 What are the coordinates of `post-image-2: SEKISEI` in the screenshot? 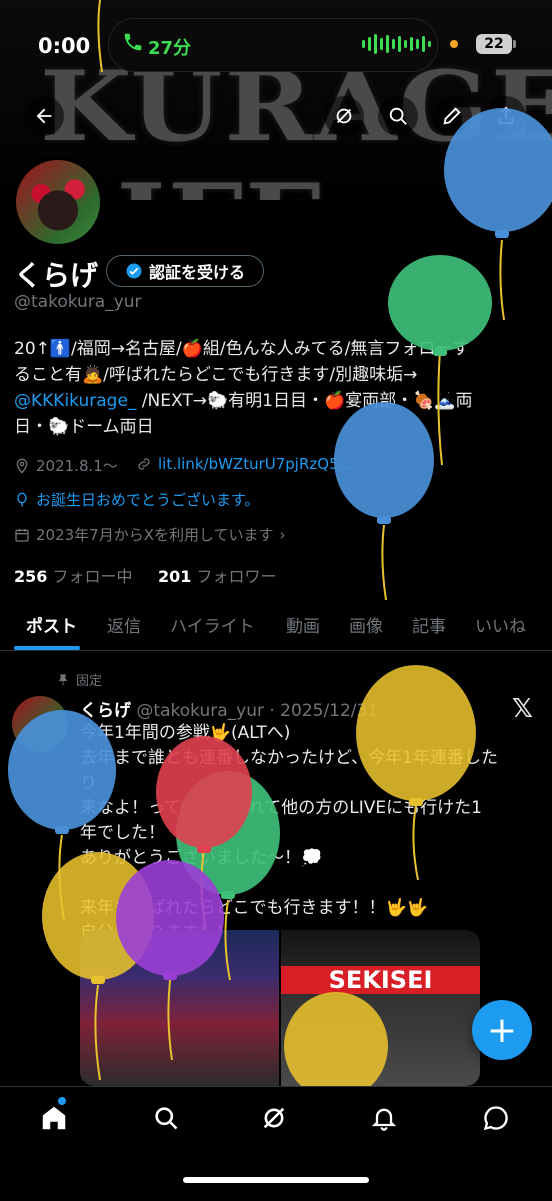 It's located at (380, 1008).